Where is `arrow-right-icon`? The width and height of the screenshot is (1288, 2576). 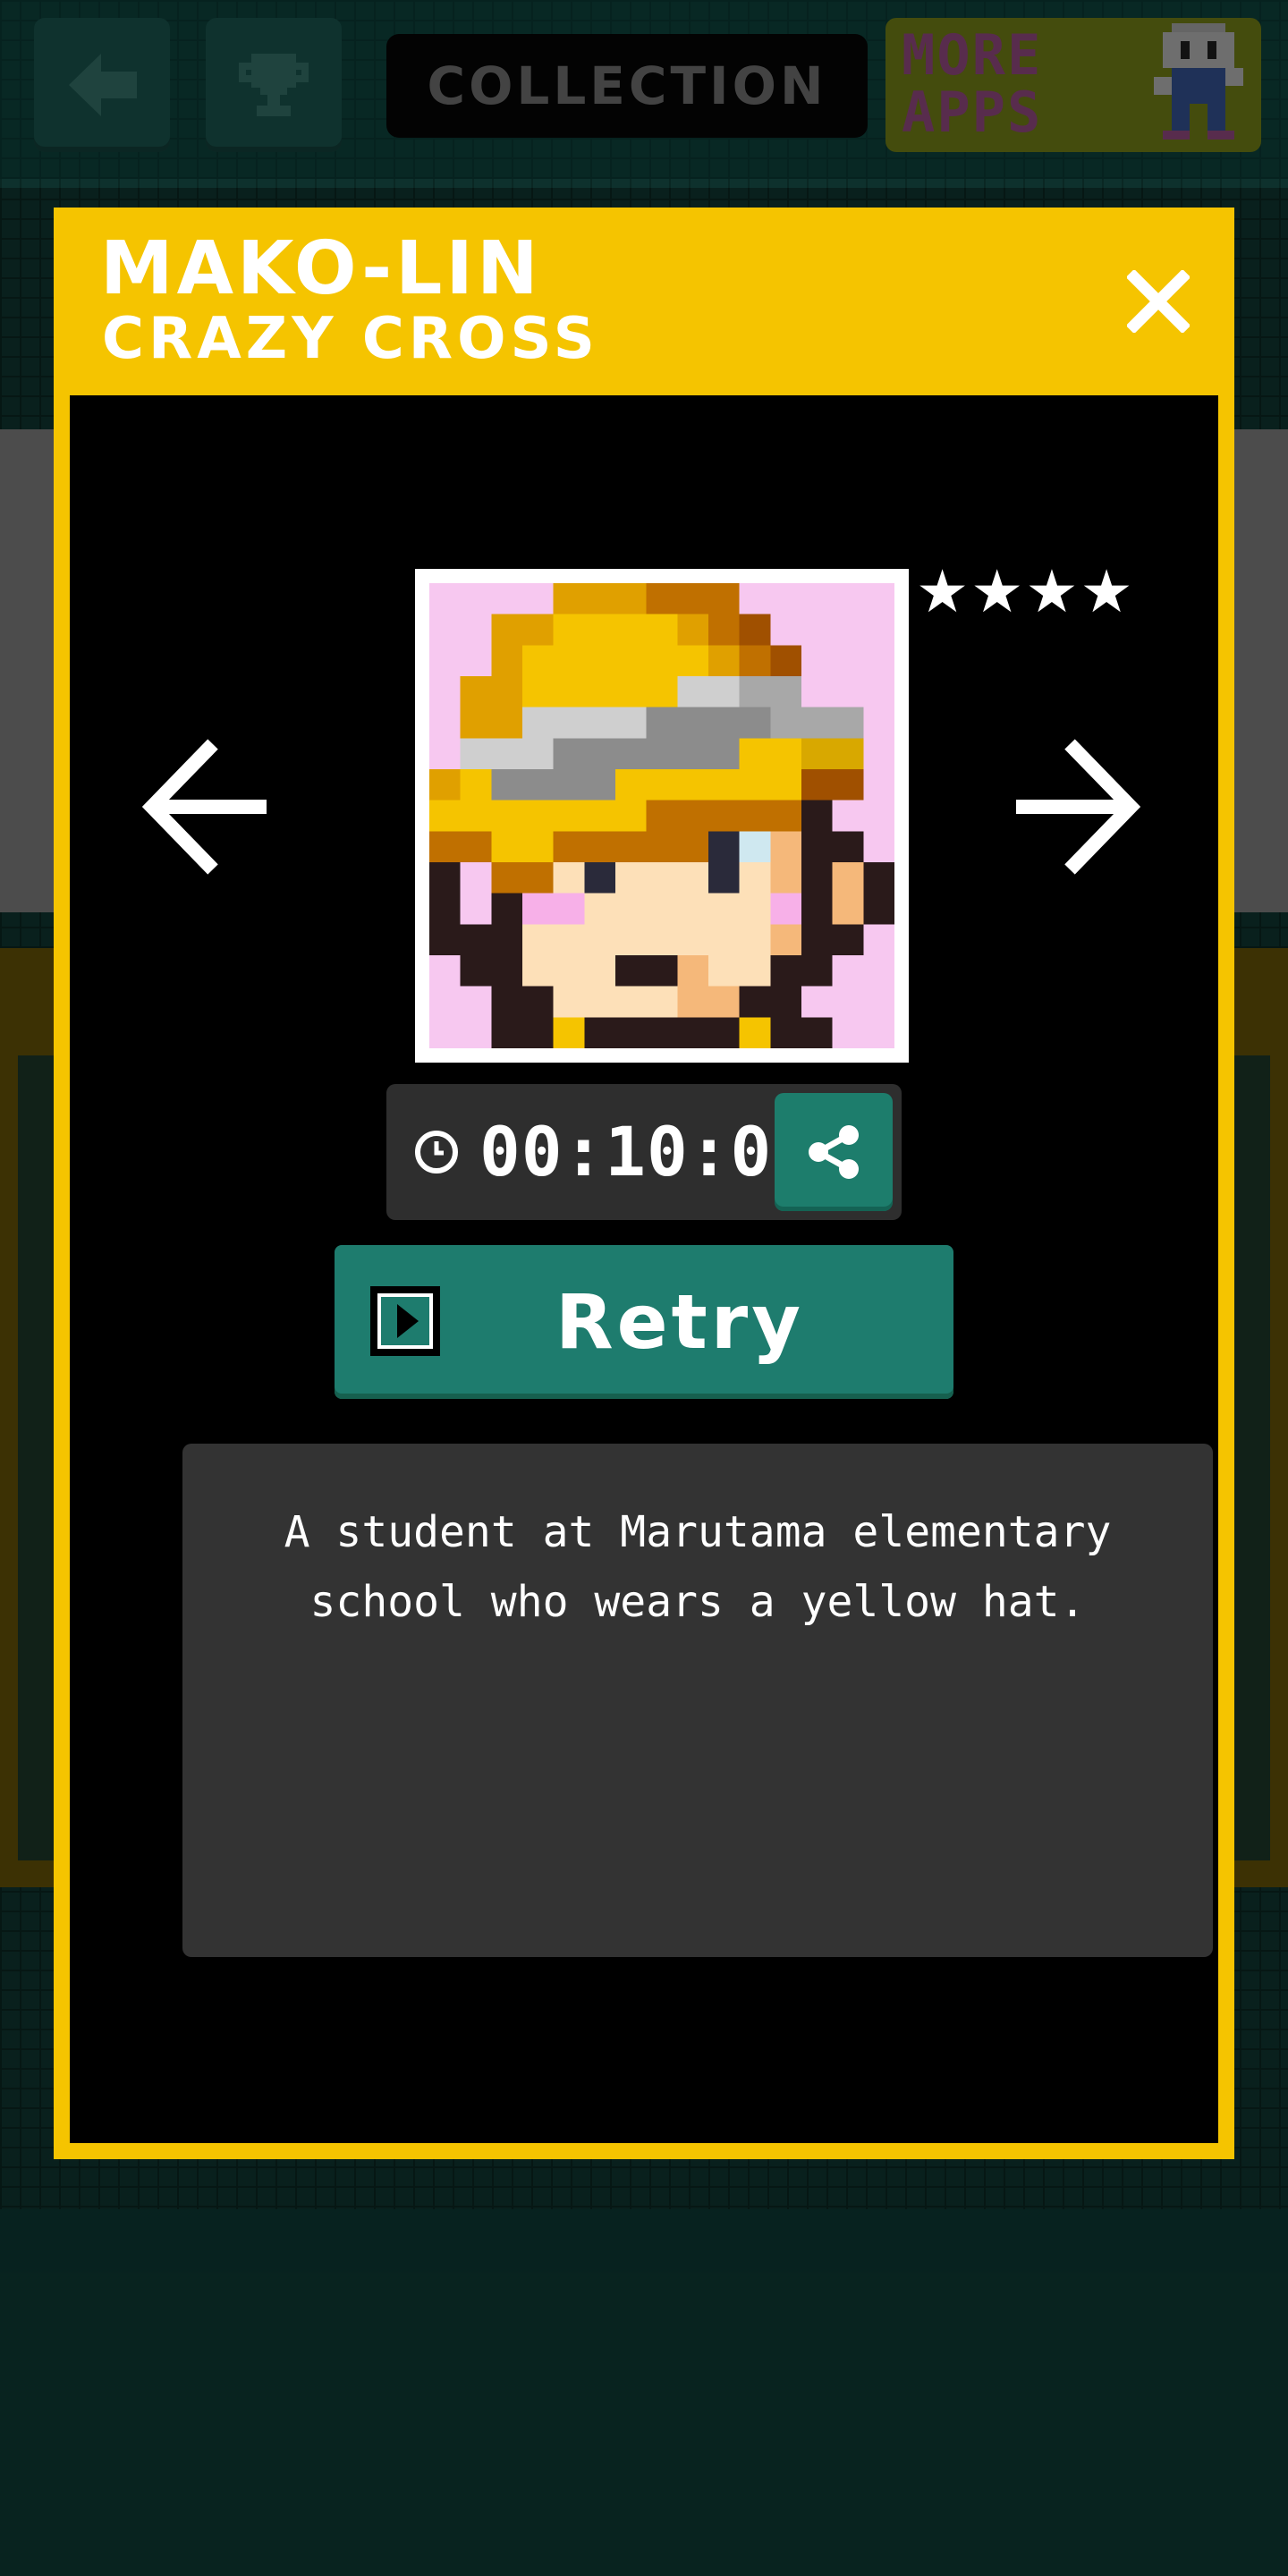 arrow-right-icon is located at coordinates (1078, 807).